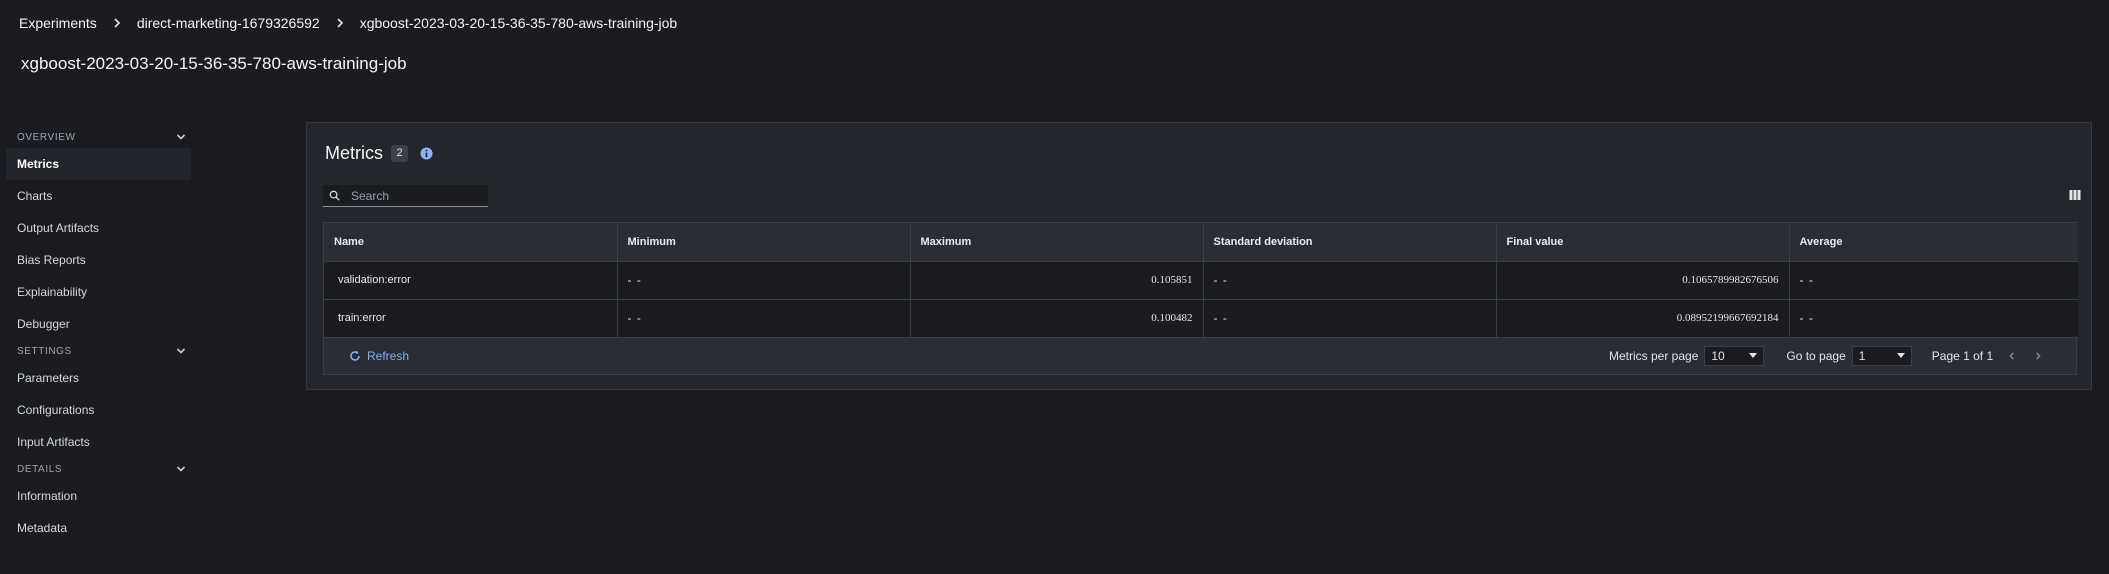 The width and height of the screenshot is (2109, 574). What do you see at coordinates (98, 351) in the screenshot?
I see `section-settings-header: SETTINGS` at bounding box center [98, 351].